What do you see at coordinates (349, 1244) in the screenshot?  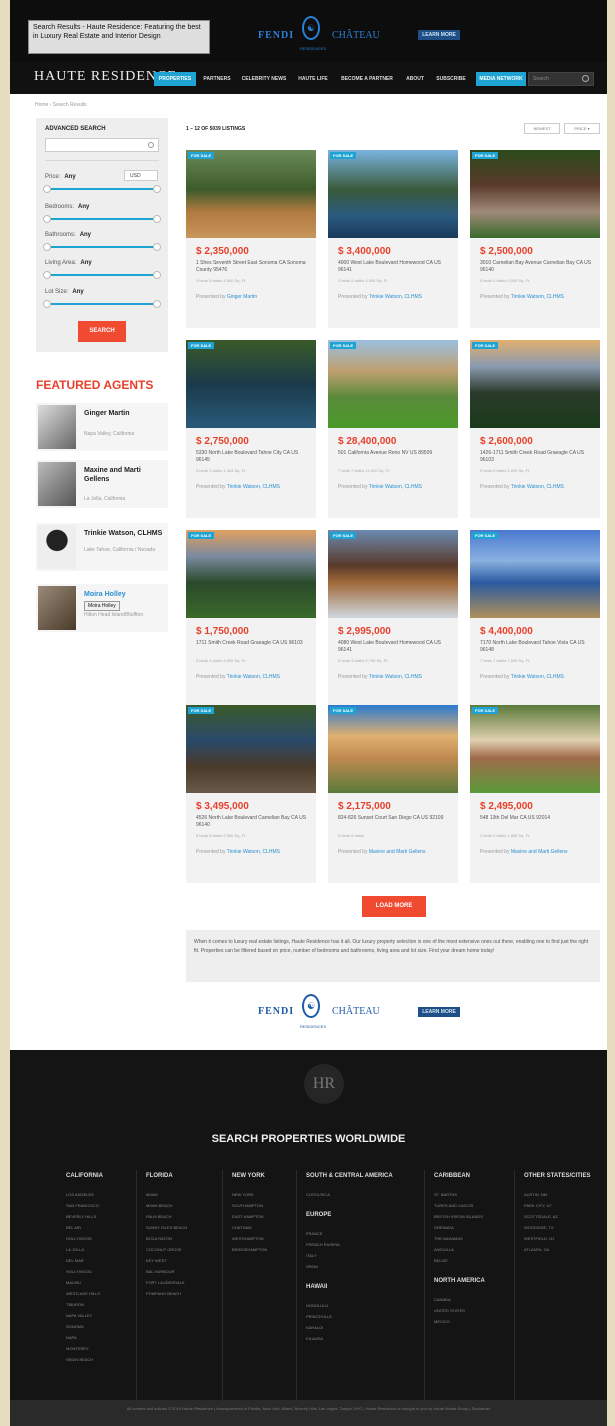 I see `footer-link: FRENCH RIVIERA` at bounding box center [349, 1244].